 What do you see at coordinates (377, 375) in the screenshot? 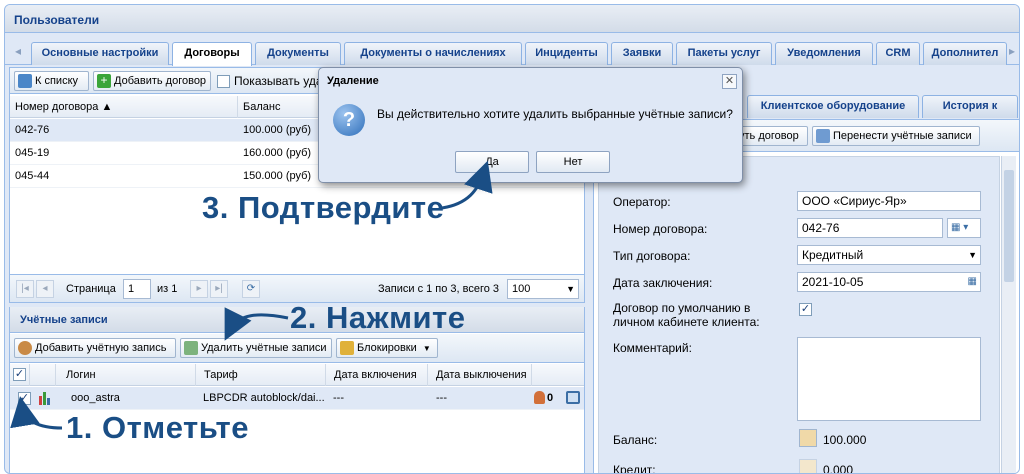
I see `column-date-on: Дата включения` at bounding box center [377, 375].